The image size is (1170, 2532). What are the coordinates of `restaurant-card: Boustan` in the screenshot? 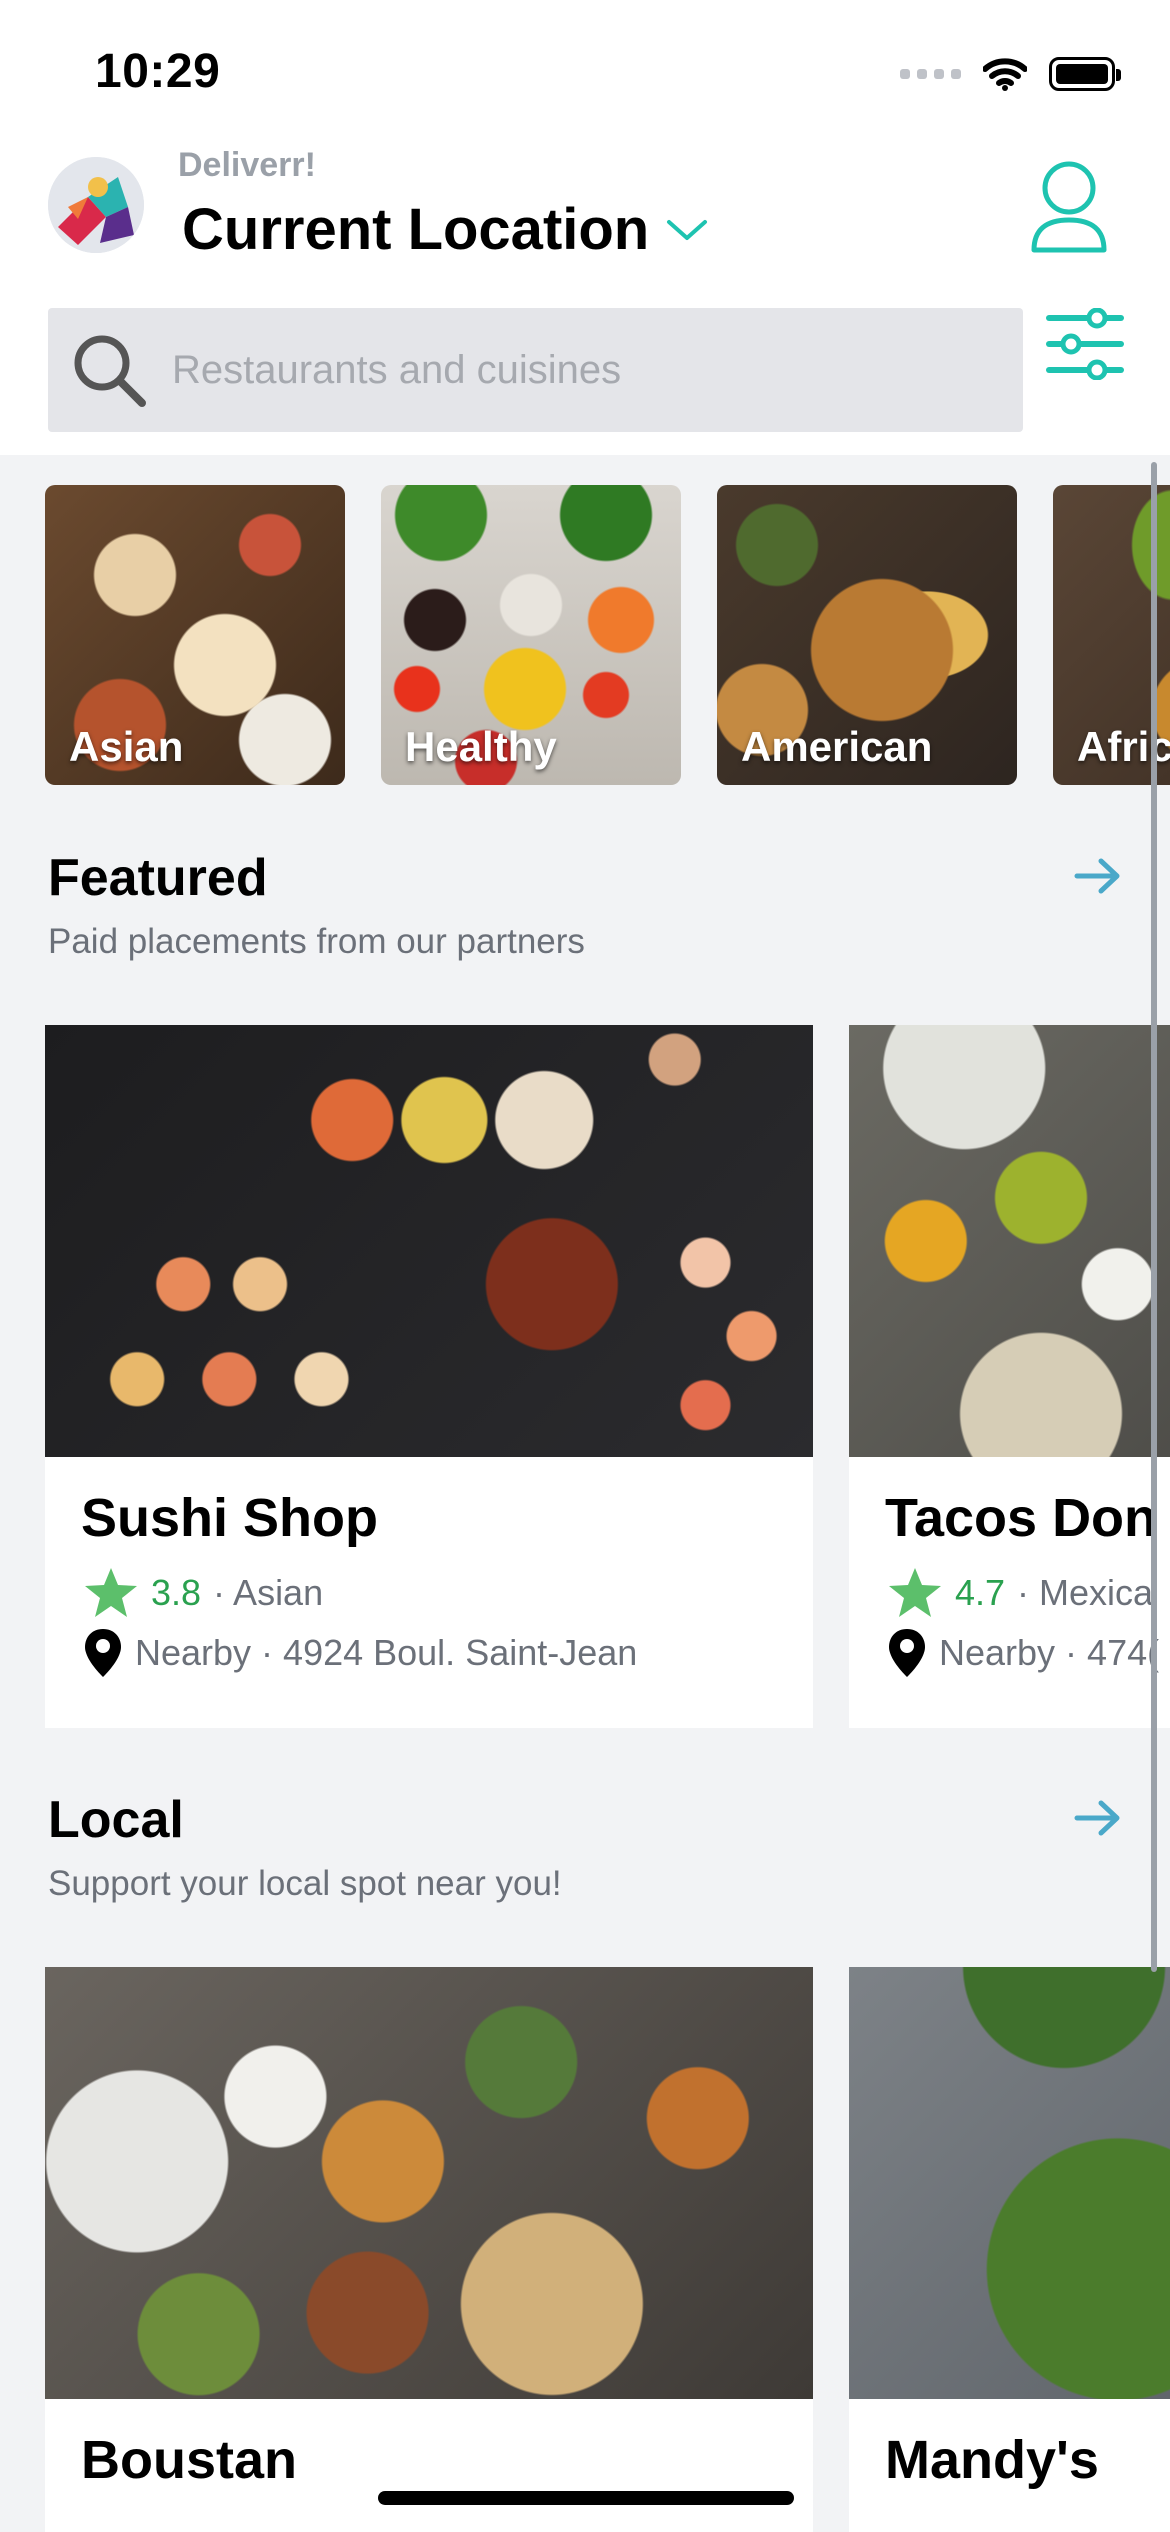 It's located at (429, 2249).